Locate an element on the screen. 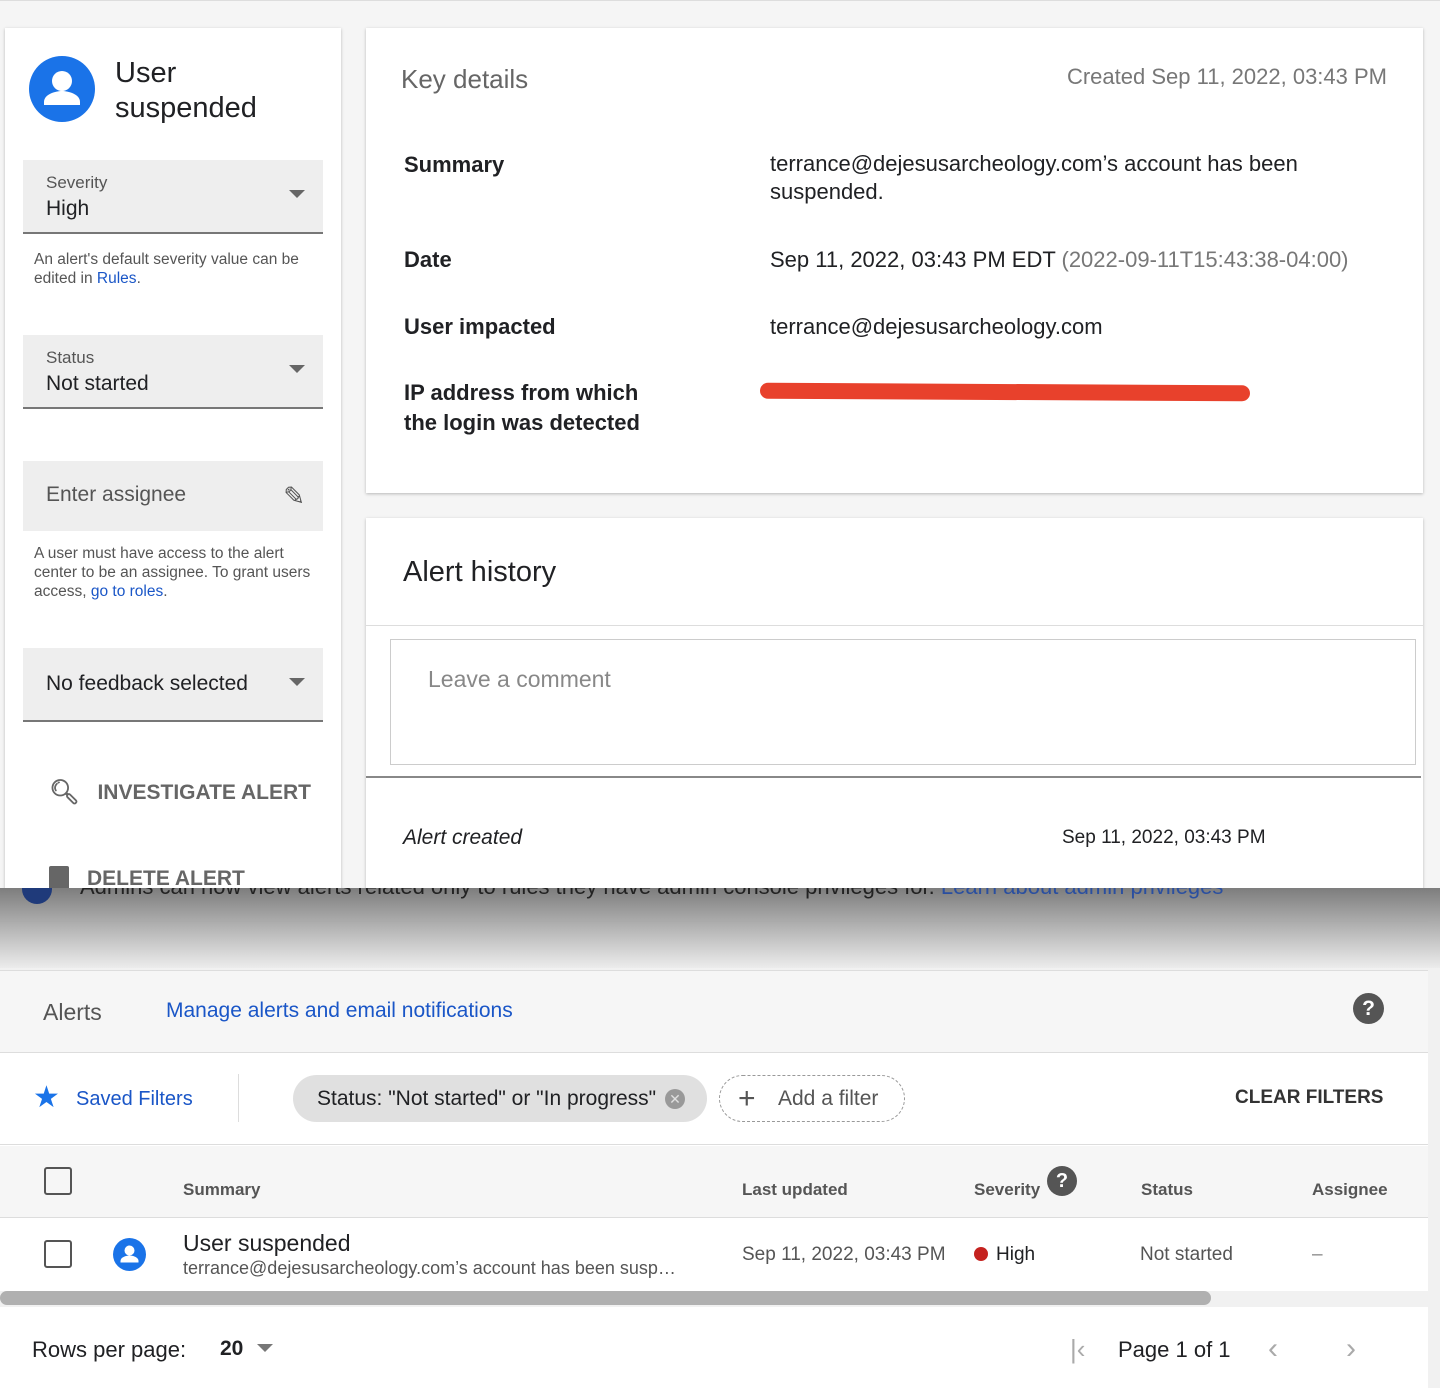 This screenshot has width=1440, height=1388. delete-alert-button: DELETE ALERT is located at coordinates (147, 877).